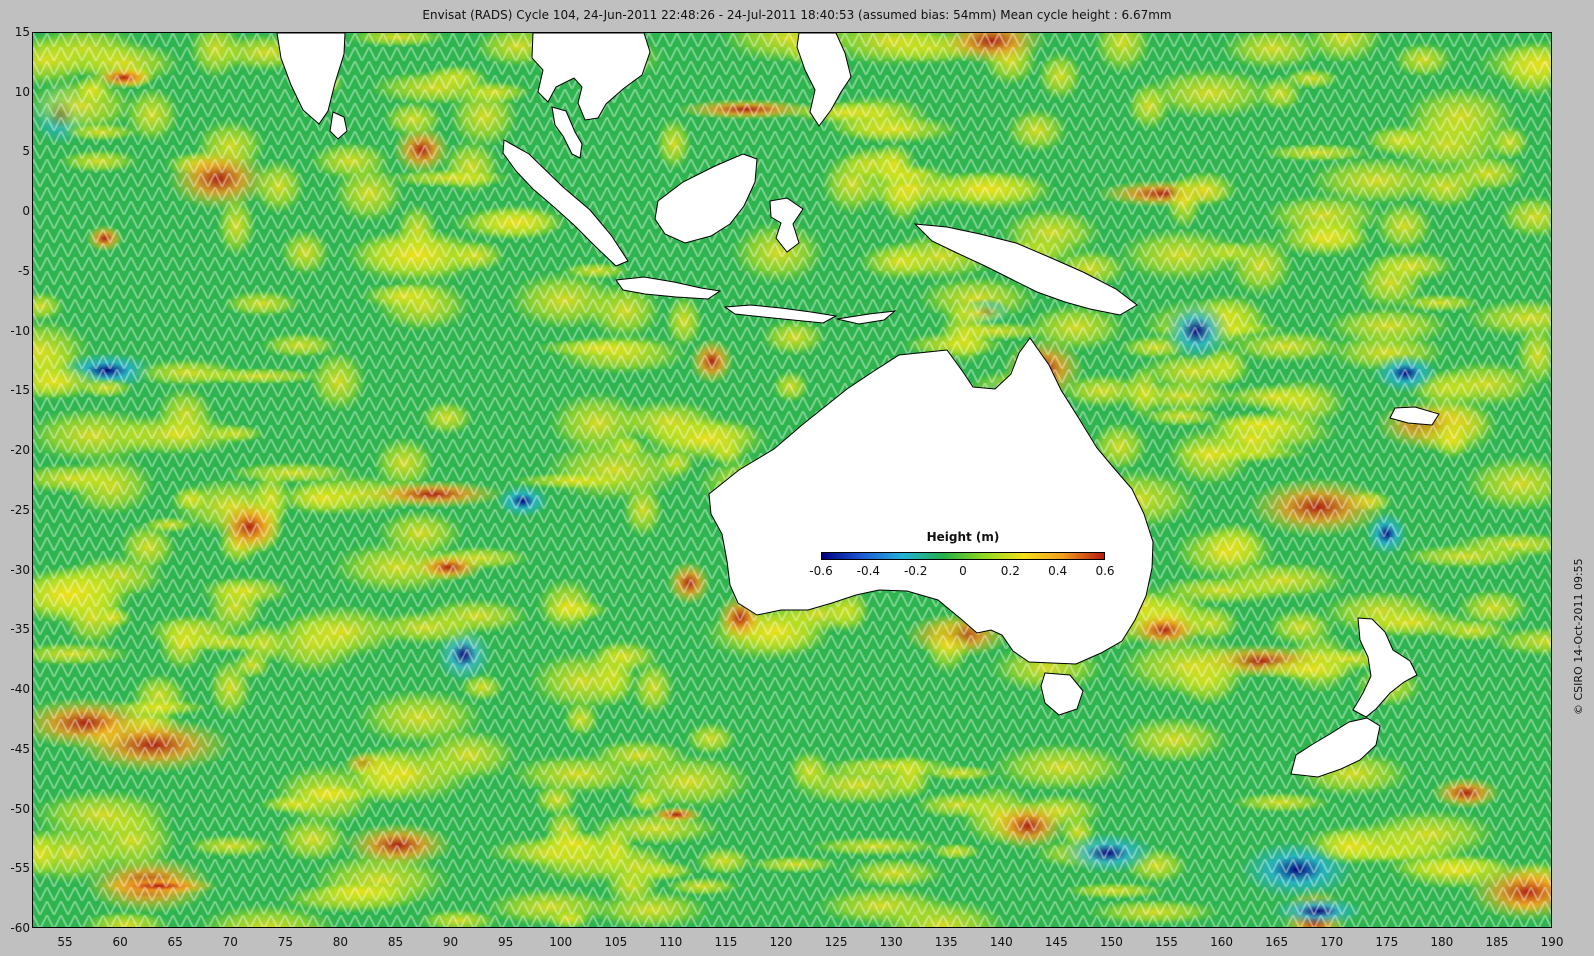  I want to click on x-axis-tick-label: 160, so click(1222, 942).